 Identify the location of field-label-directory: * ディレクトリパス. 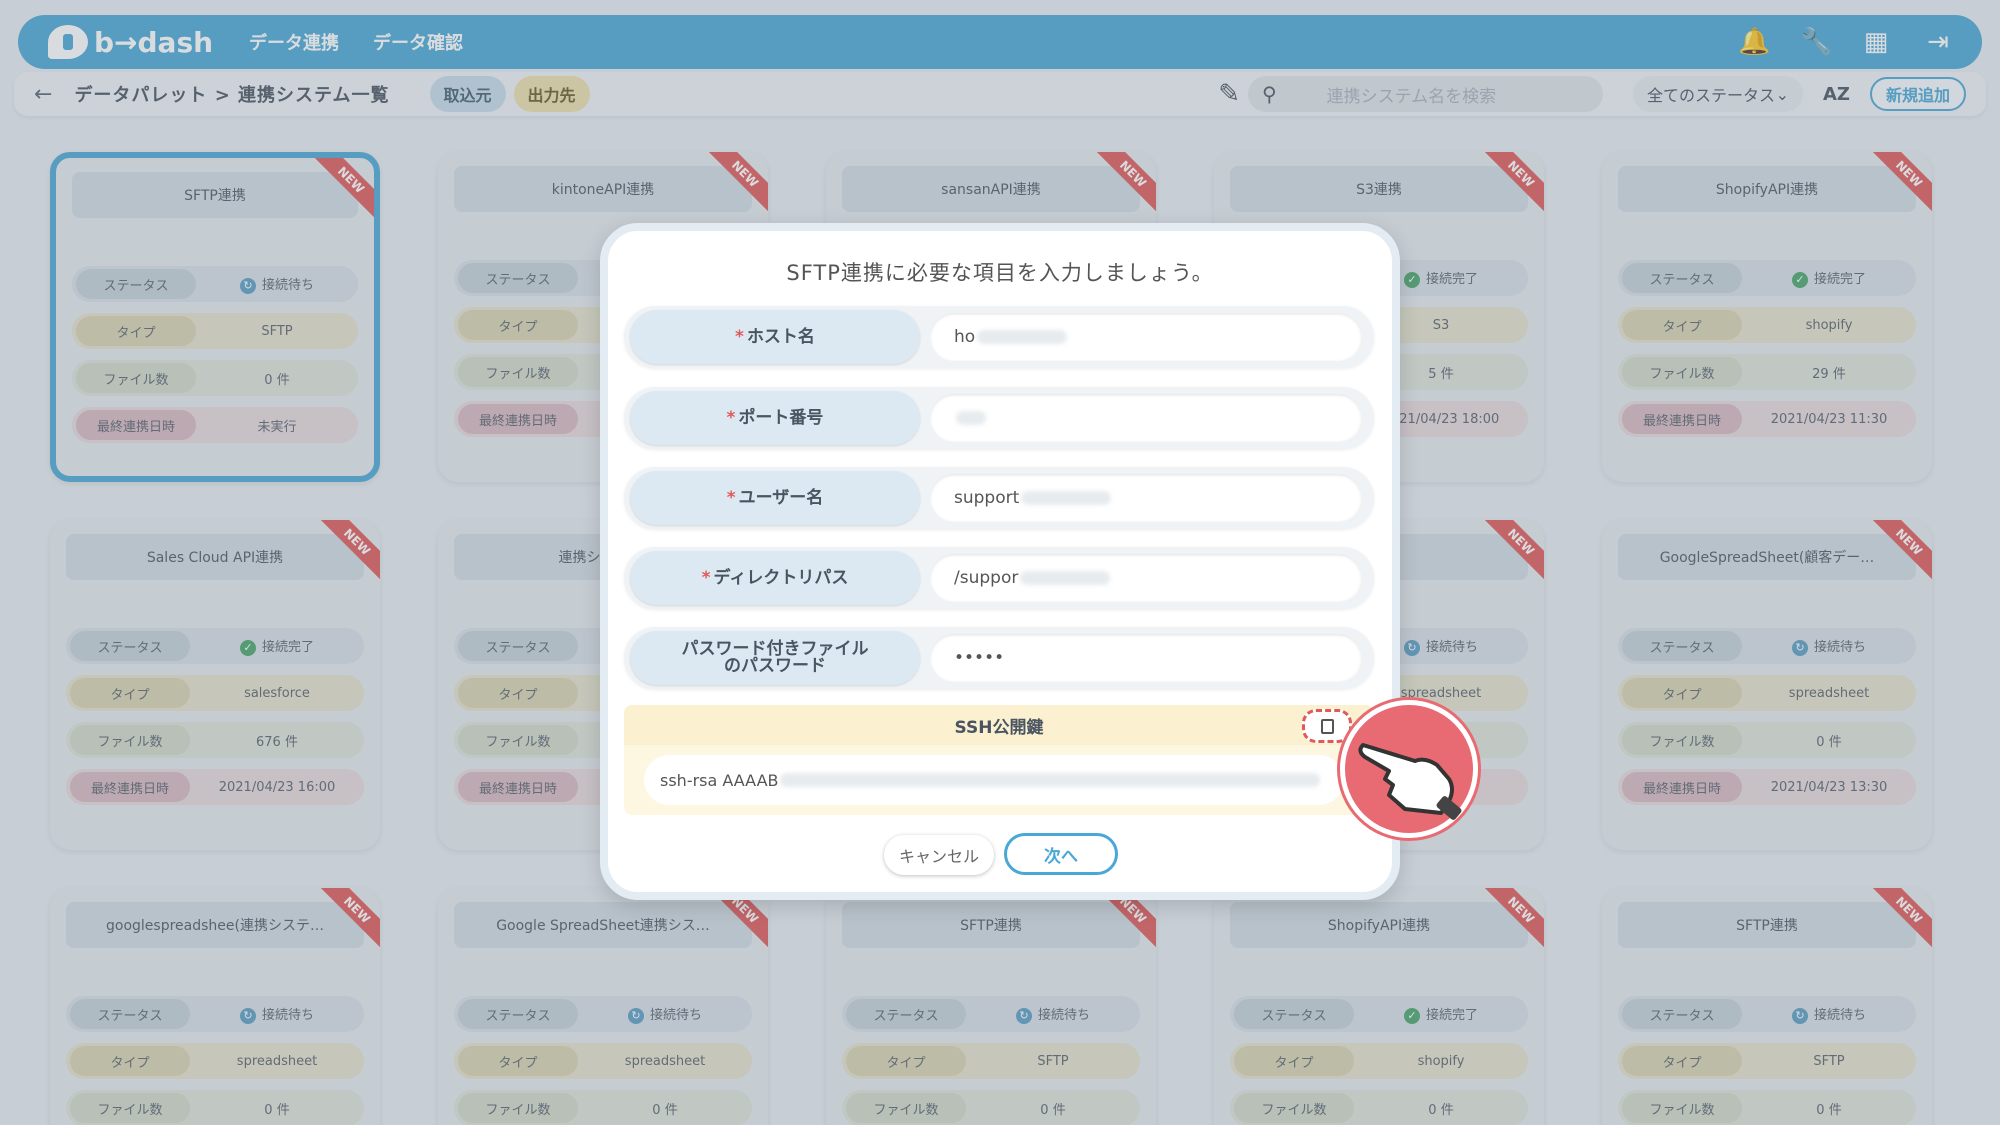
(775, 578).